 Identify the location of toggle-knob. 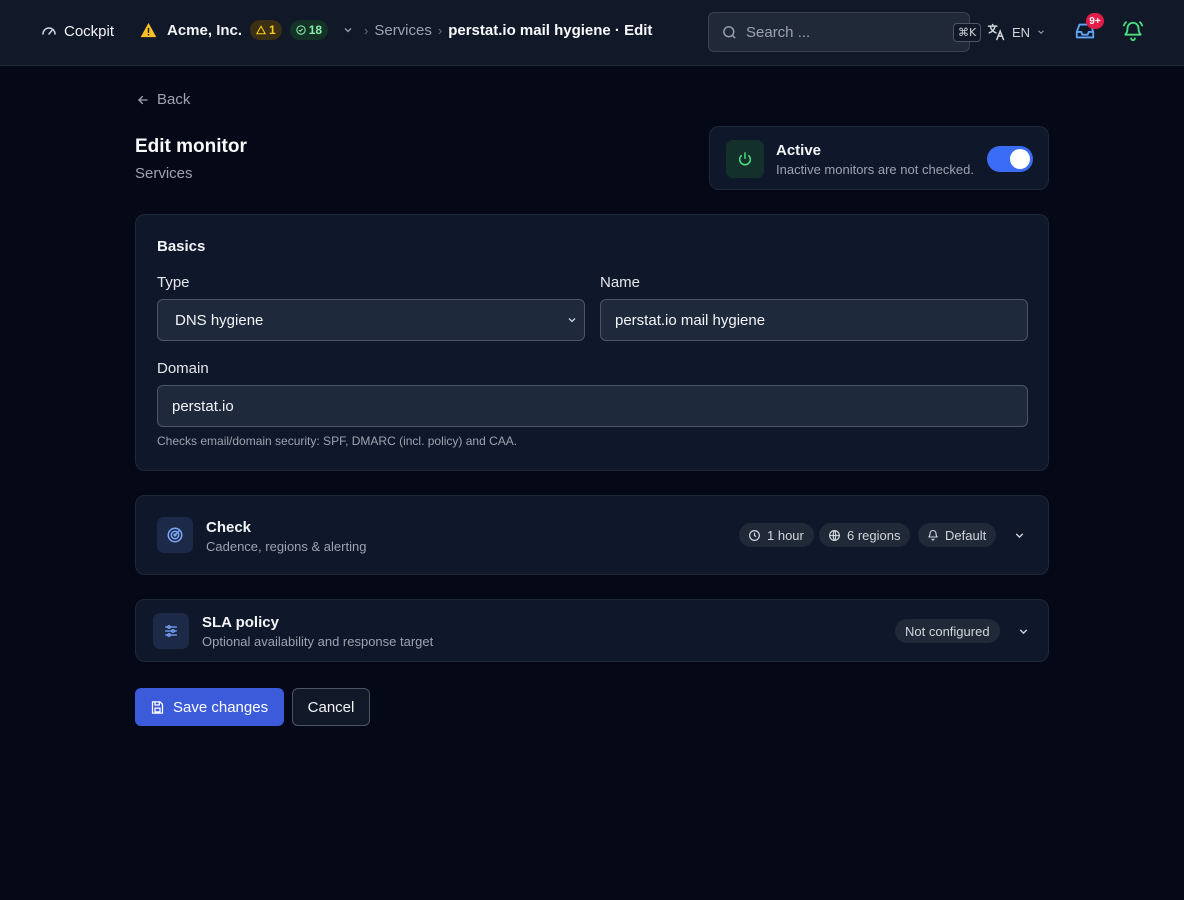
(1020, 159).